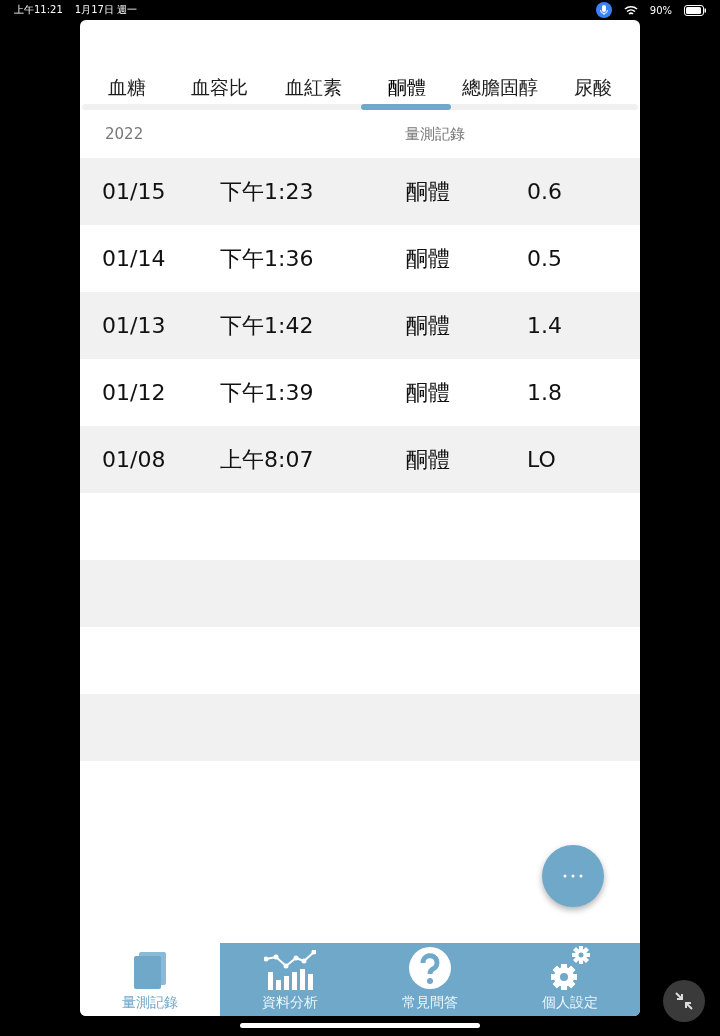 The image size is (720, 1036). I want to click on chart-icon, so click(290, 970).